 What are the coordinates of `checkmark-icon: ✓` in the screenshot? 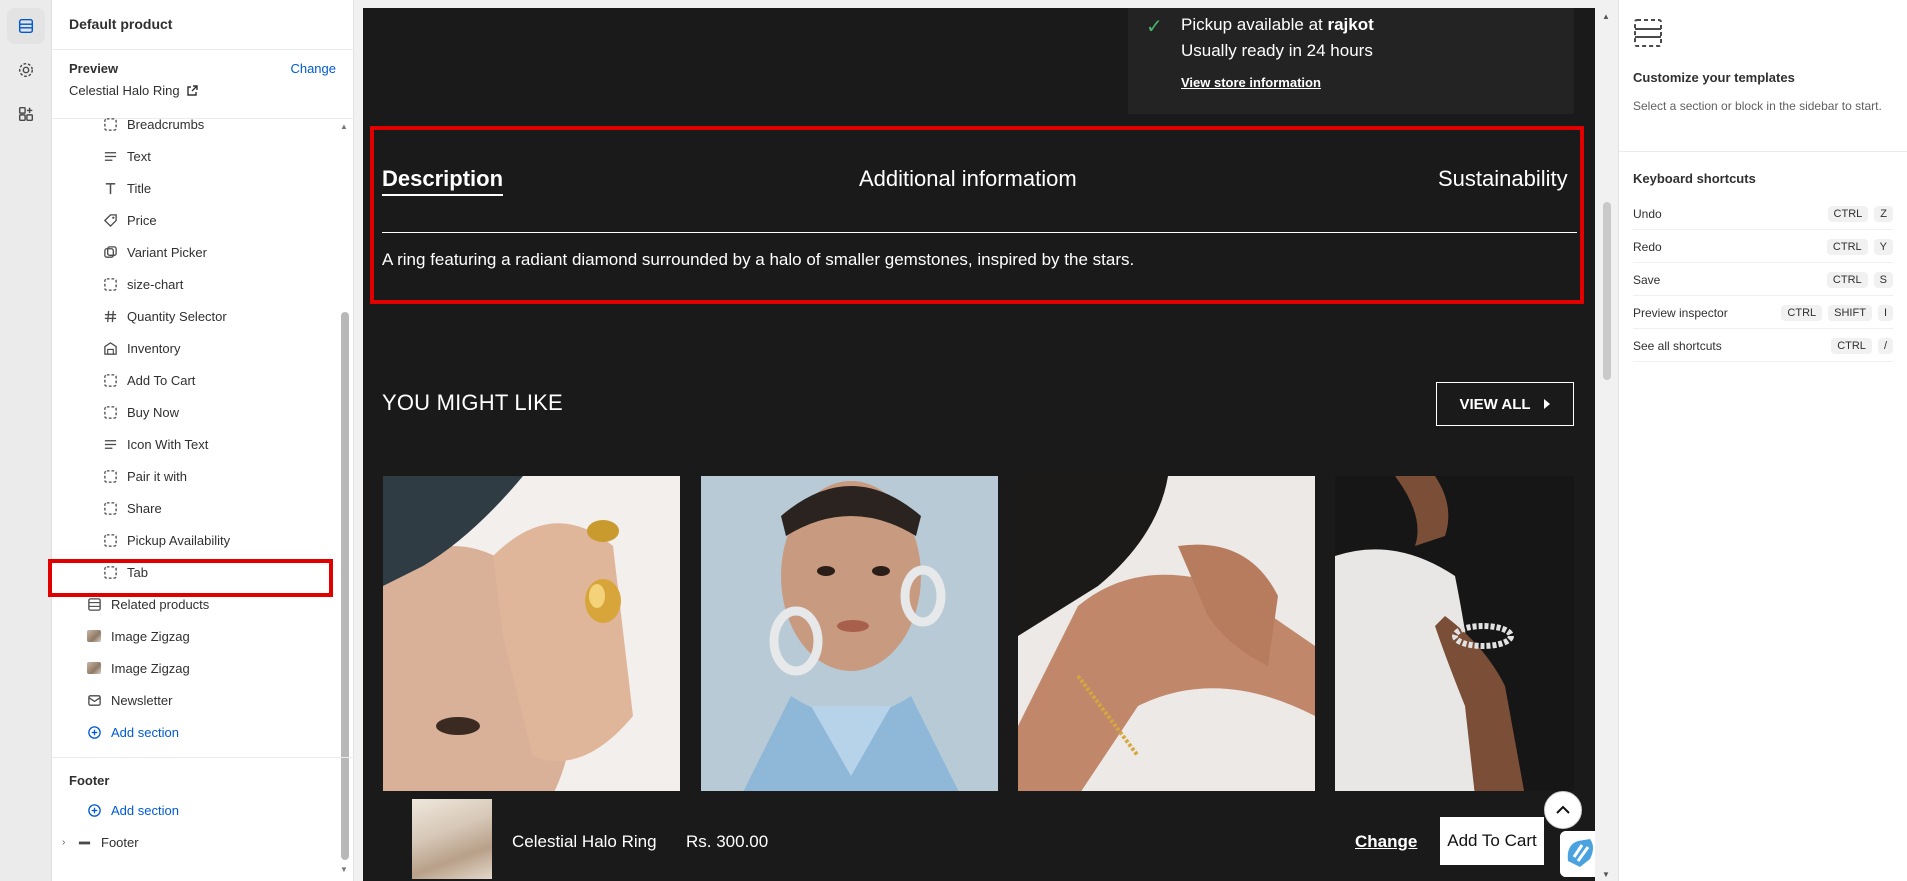 It's located at (1154, 27).